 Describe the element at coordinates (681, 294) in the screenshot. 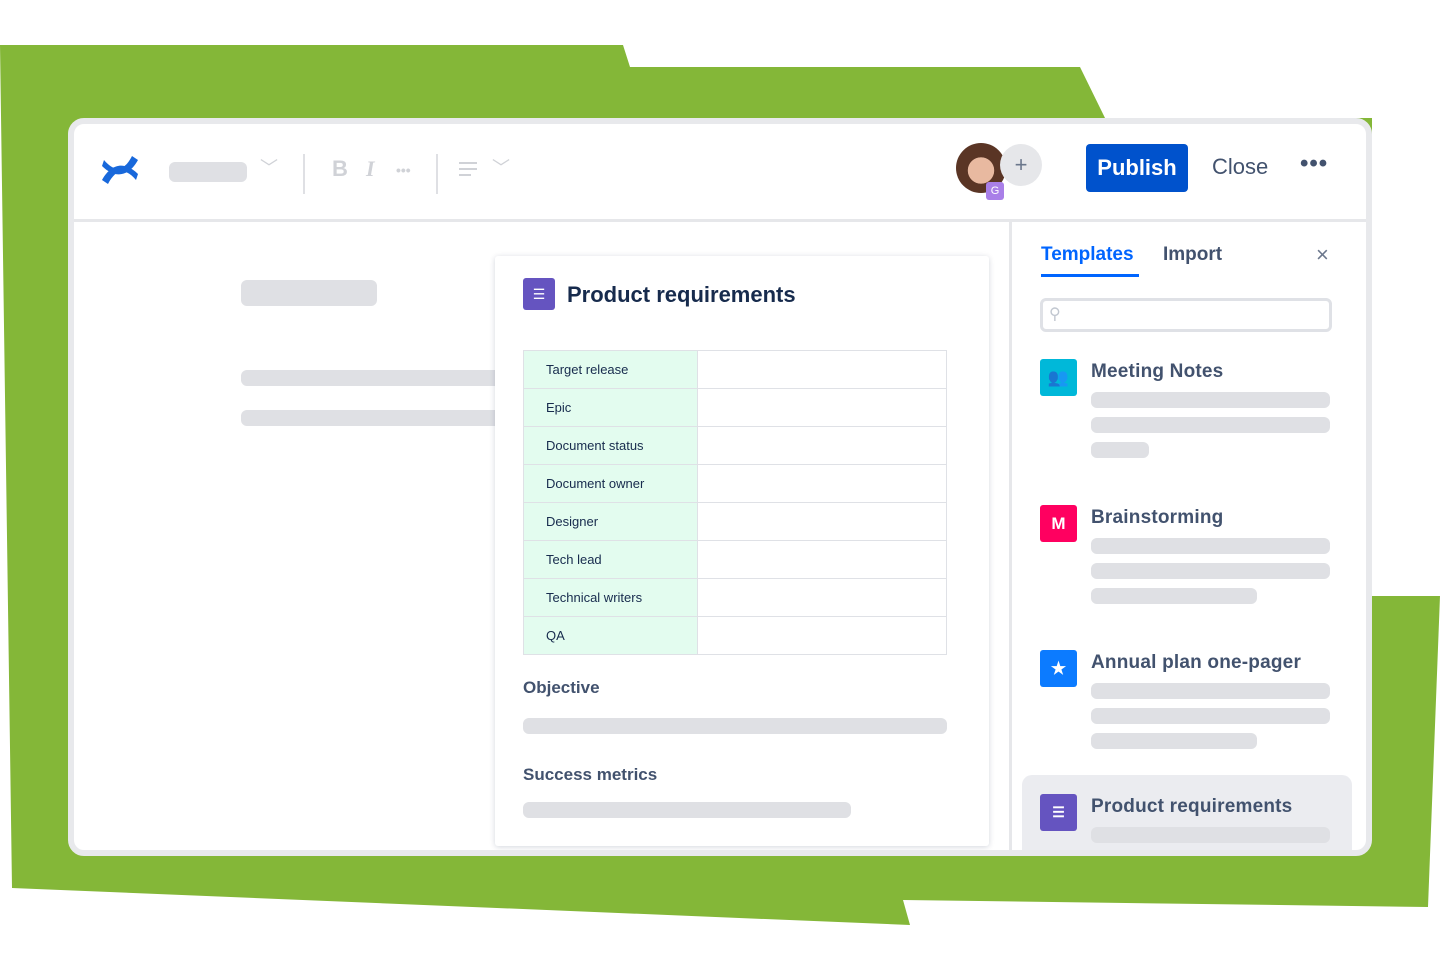

I see `document-title: Product requirements` at that location.